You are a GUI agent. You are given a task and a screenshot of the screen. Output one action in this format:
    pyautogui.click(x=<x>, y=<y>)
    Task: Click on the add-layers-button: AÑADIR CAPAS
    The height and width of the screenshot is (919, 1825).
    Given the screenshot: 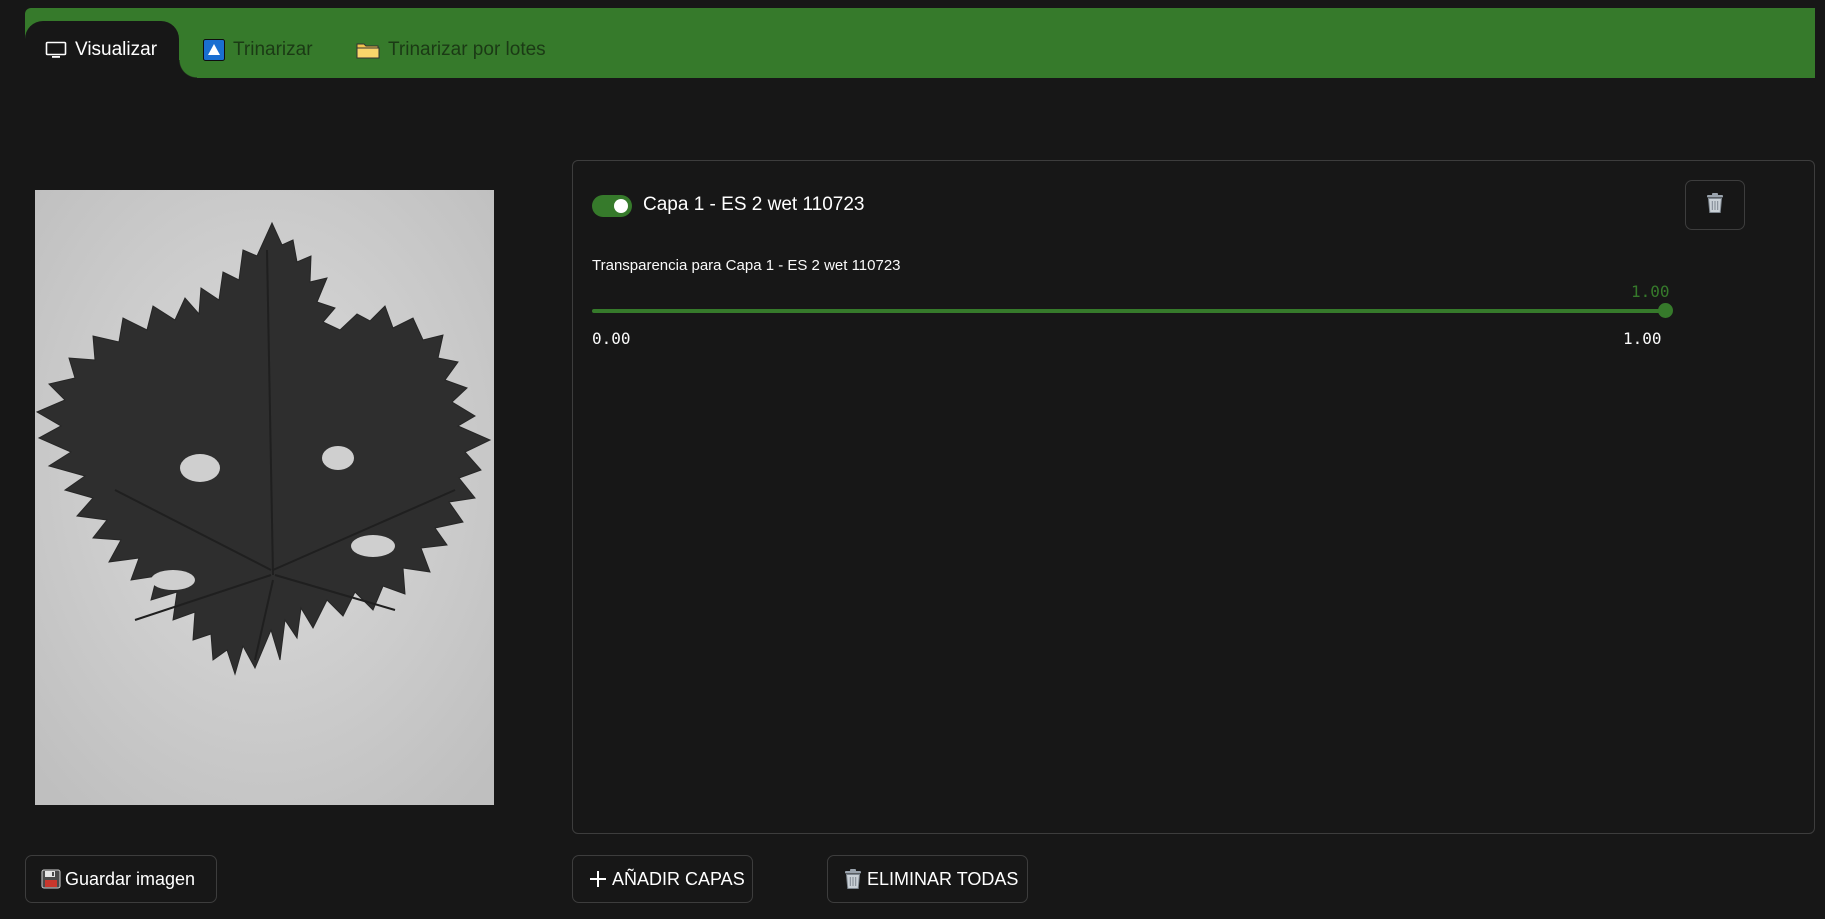 What is the action you would take?
    pyautogui.click(x=662, y=879)
    